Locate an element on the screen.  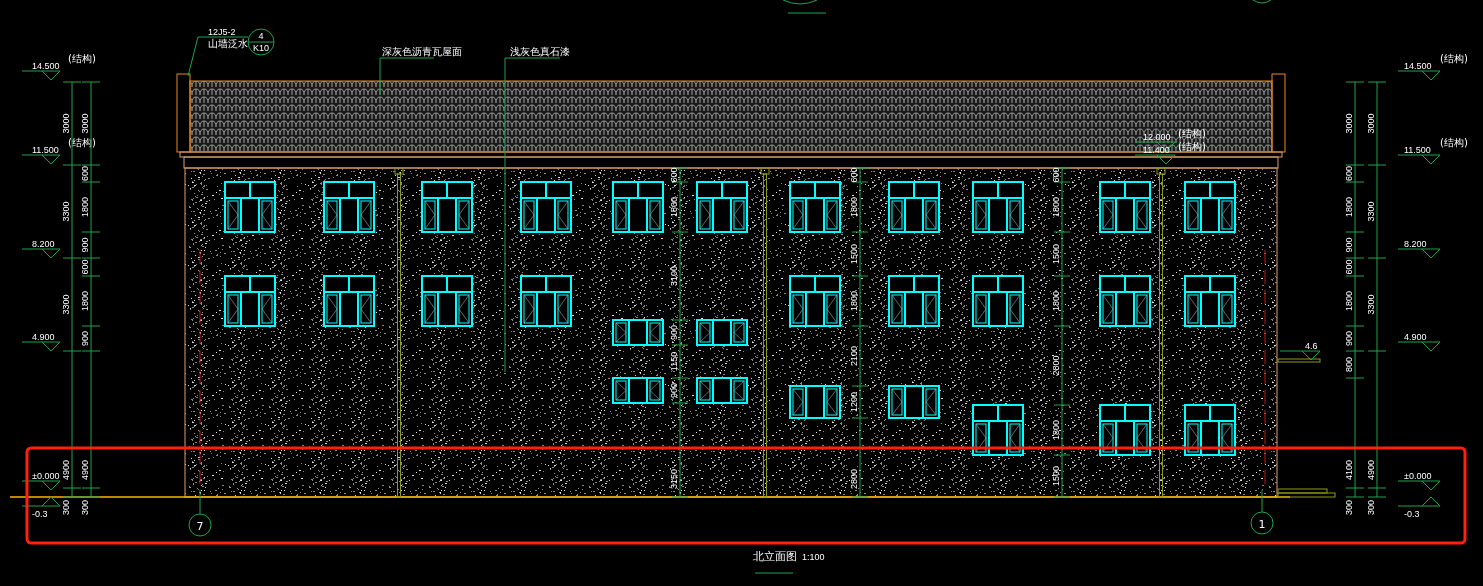
entrance-steps is located at coordinates (1306, 493).